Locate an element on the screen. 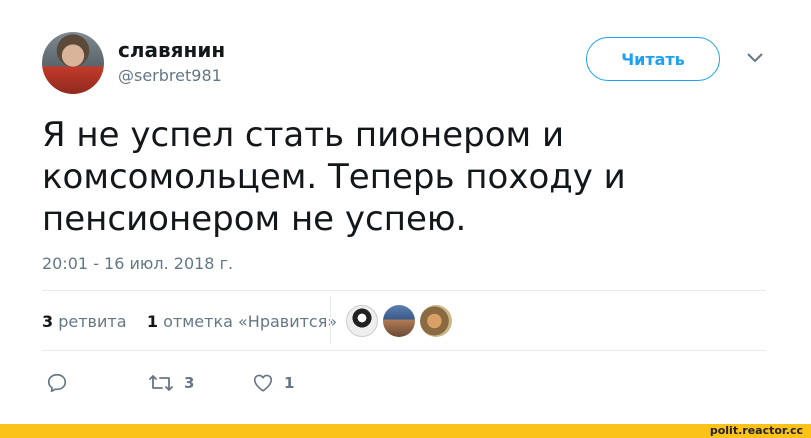  tweet-timestamp: 20:01 - 16 июл. 2018 г. is located at coordinates (137, 263).